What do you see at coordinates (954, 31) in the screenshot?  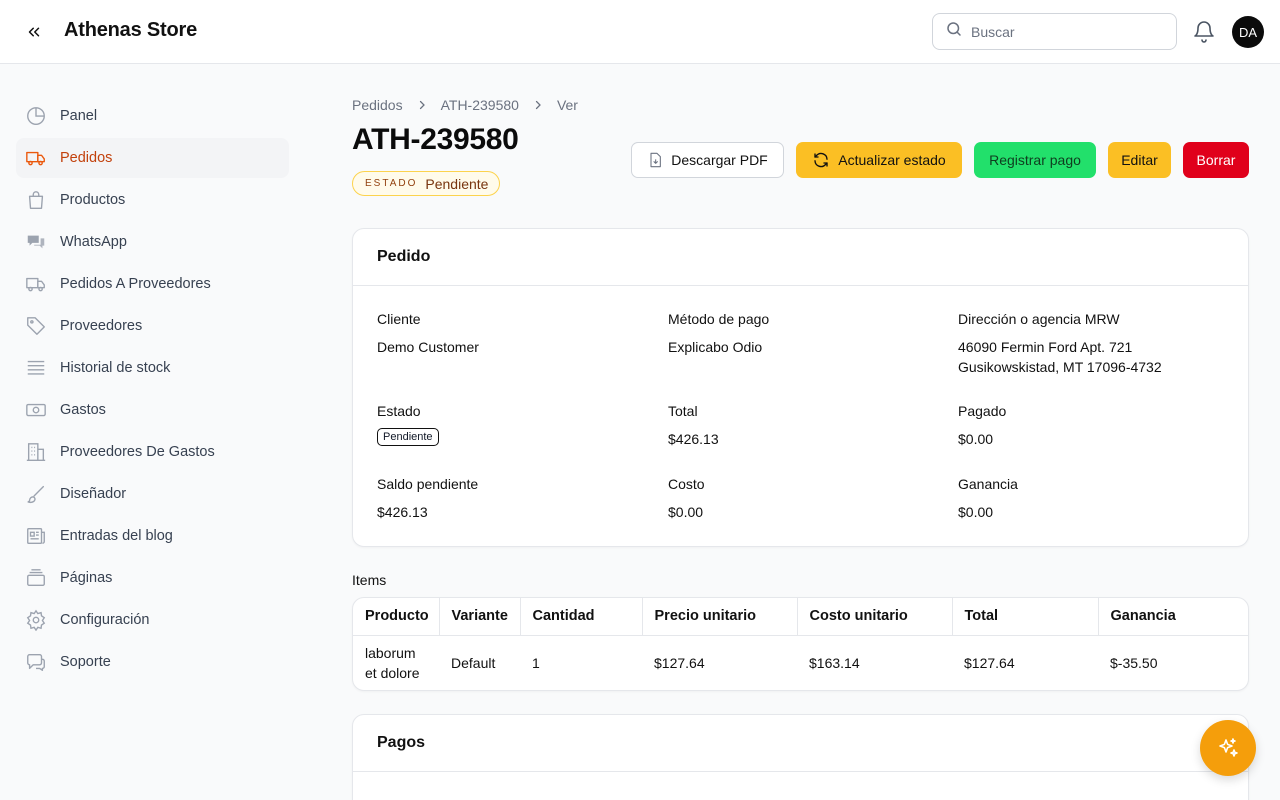 I see `search-icon` at bounding box center [954, 31].